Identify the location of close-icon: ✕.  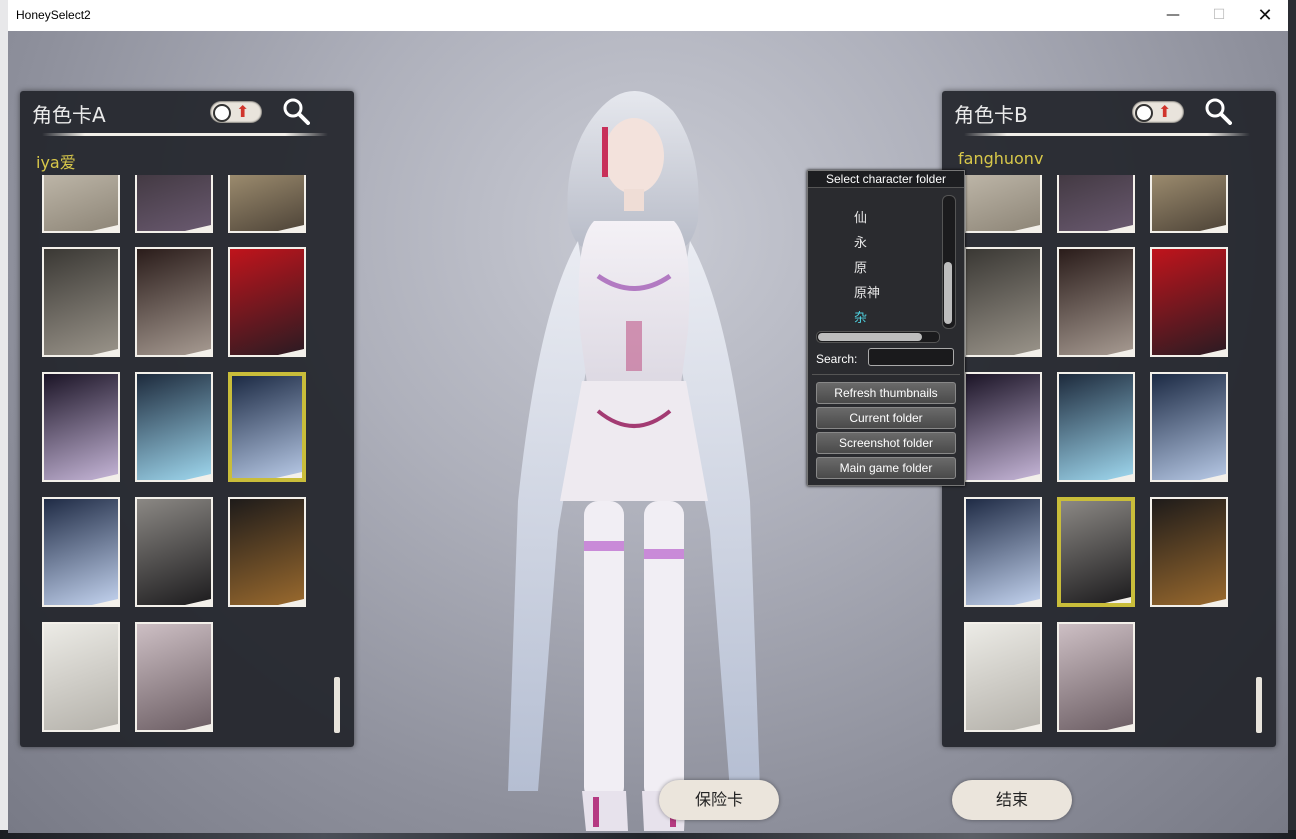
(1265, 15).